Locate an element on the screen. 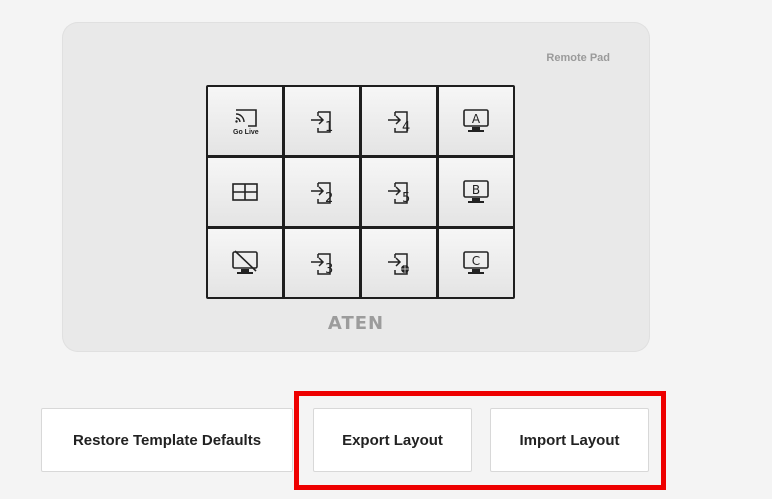  key-input-network is located at coordinates (399, 263).